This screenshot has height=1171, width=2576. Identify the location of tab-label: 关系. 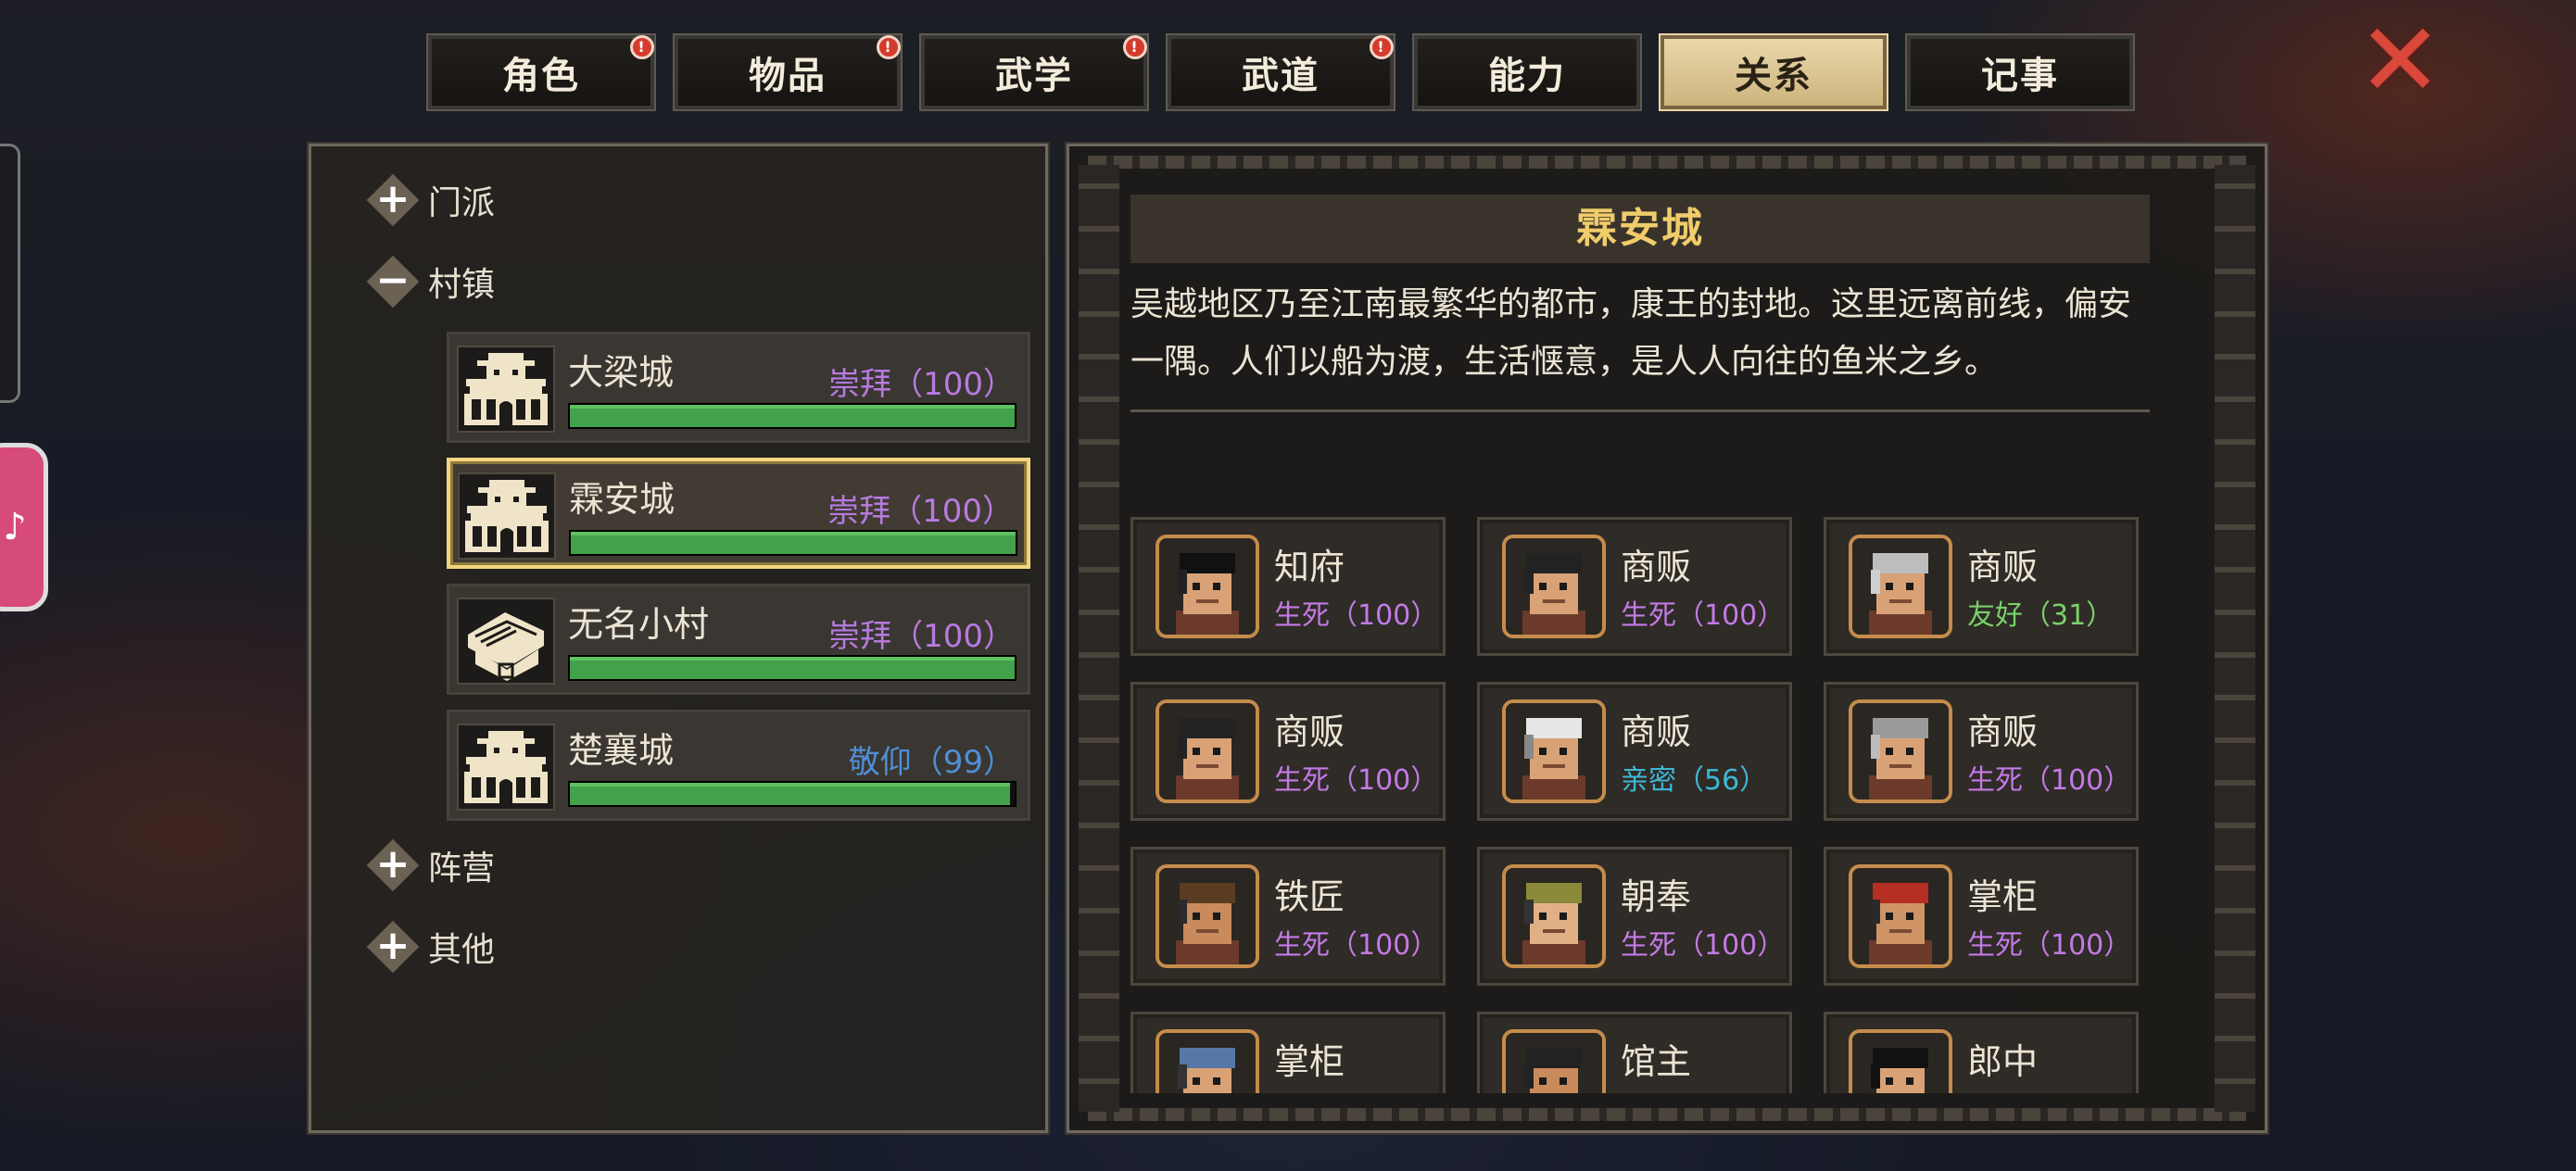
(1774, 76).